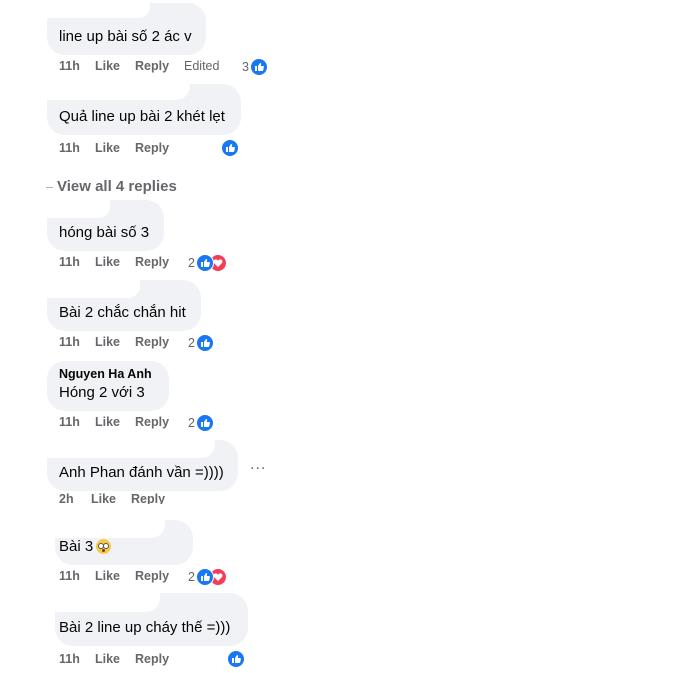 This screenshot has height=673, width=684. I want to click on comment-text: Bài 2 chắc chắn hit, so click(122, 312).